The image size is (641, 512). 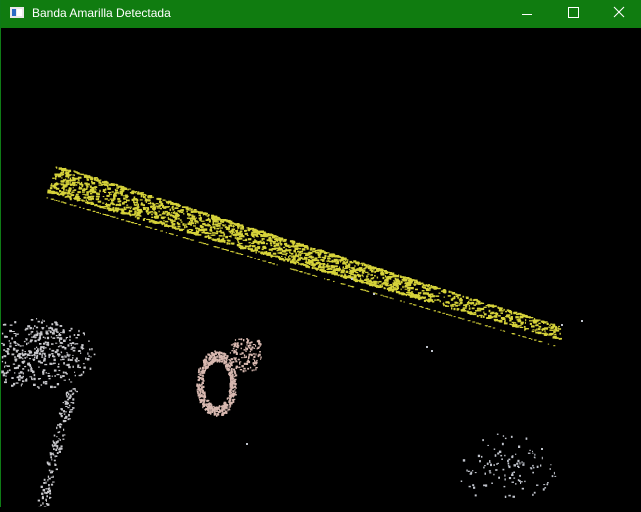 What do you see at coordinates (101, 13) in the screenshot?
I see `window-title: Banda Amarilla Detectada` at bounding box center [101, 13].